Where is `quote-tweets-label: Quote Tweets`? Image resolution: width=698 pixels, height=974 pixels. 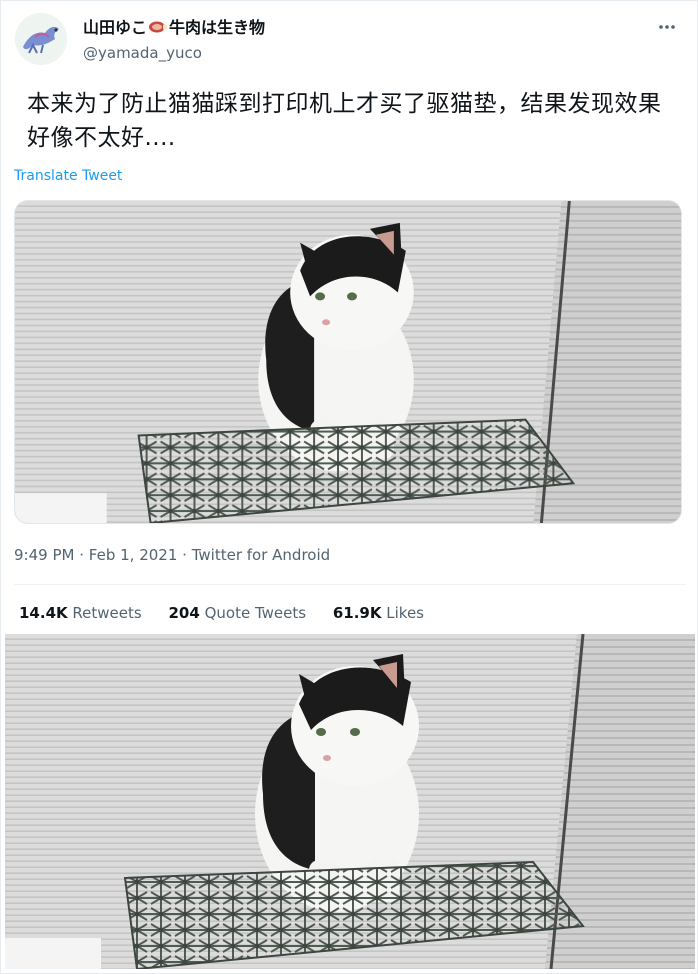 quote-tweets-label: Quote Tweets is located at coordinates (255, 613).